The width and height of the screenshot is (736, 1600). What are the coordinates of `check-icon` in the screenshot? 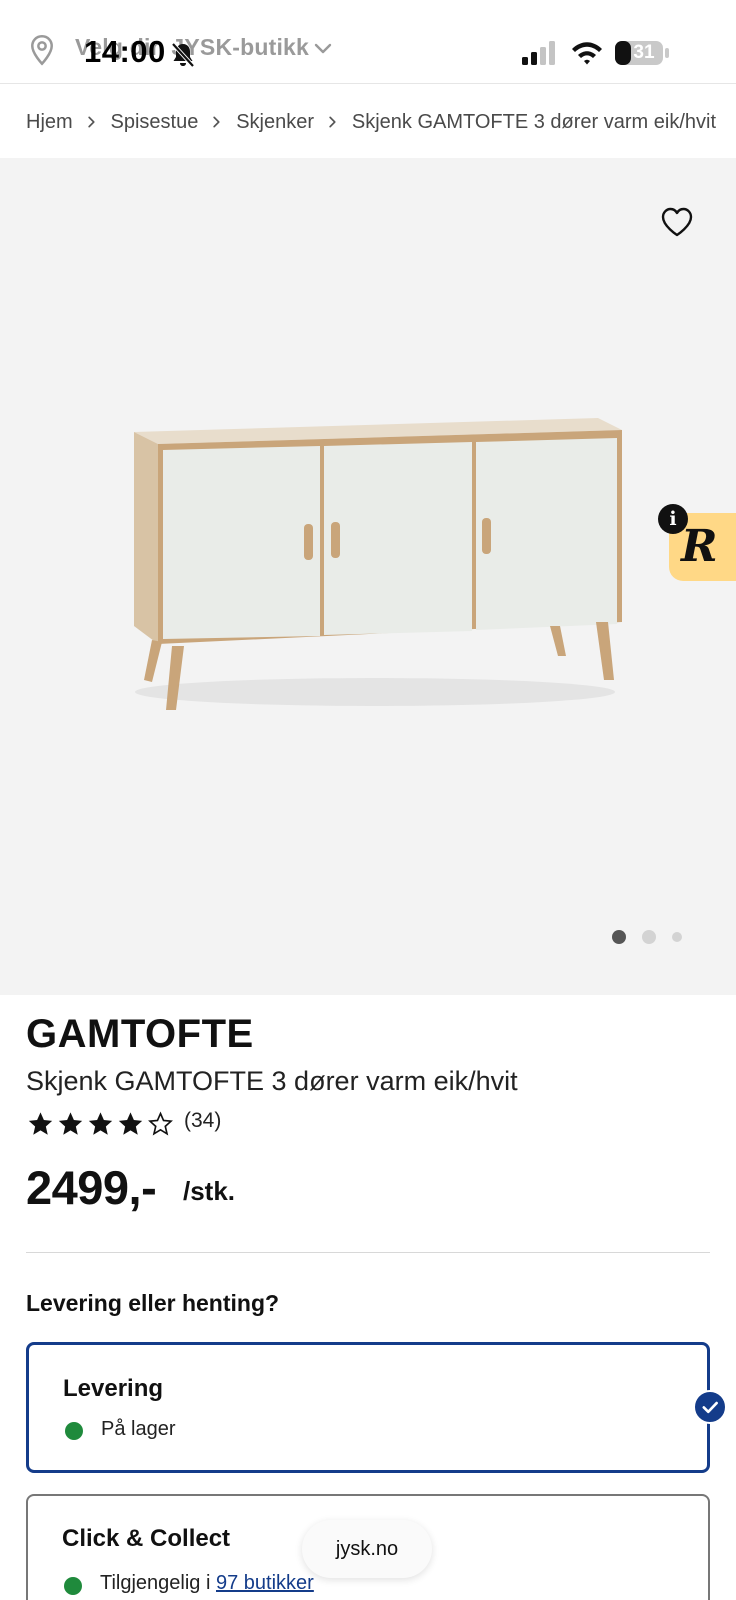 It's located at (710, 1407).